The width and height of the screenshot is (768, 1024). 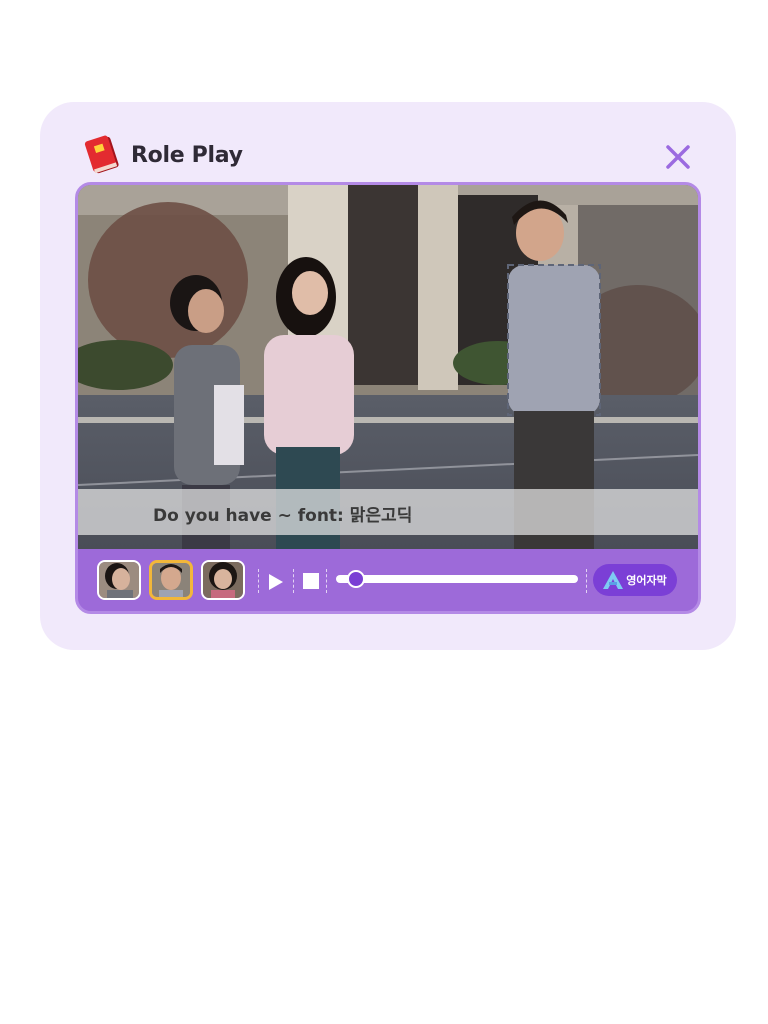 I want to click on play-icon, so click(x=276, y=582).